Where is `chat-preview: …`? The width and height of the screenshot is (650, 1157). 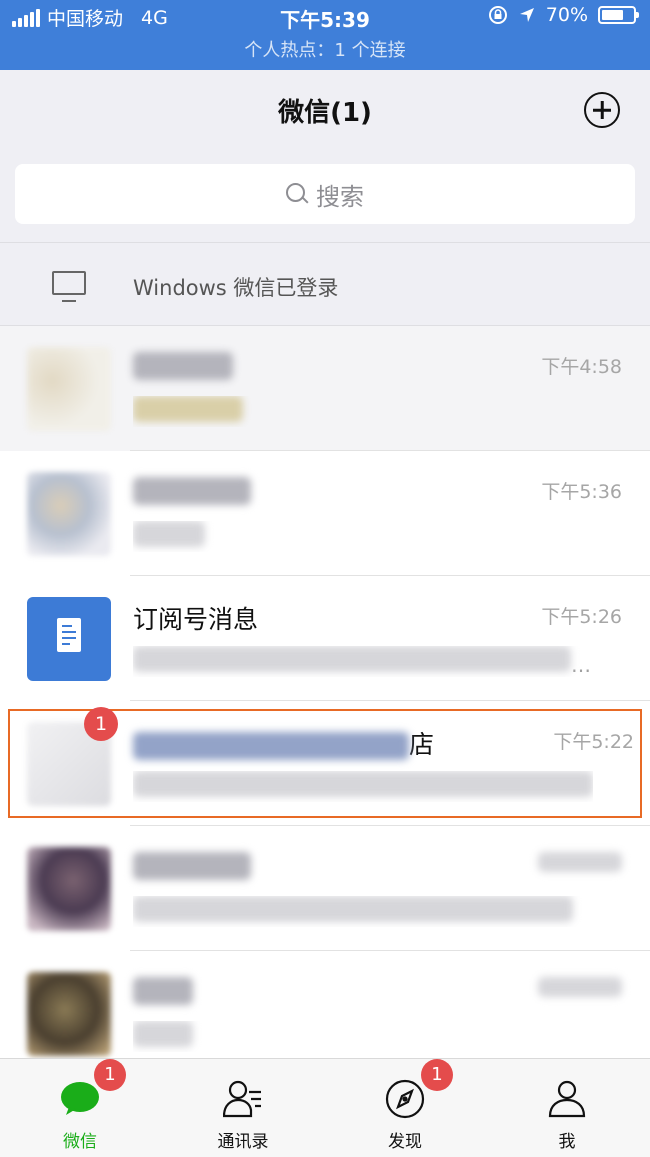 chat-preview: … is located at coordinates (363, 661).